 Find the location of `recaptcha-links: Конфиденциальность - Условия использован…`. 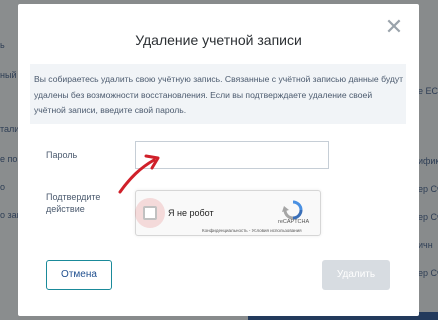

recaptcha-links: Конфиденциальность - Условия использован… is located at coordinates (252, 230).